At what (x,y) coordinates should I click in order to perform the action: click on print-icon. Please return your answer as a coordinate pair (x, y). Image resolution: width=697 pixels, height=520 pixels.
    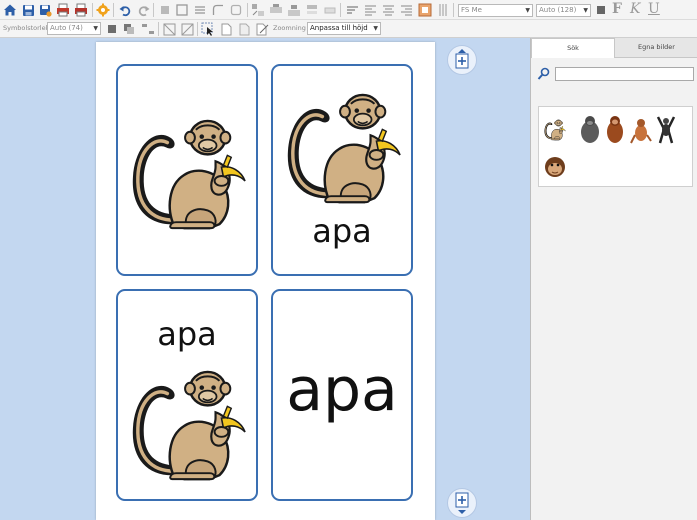
    Looking at the image, I should click on (81, 10).